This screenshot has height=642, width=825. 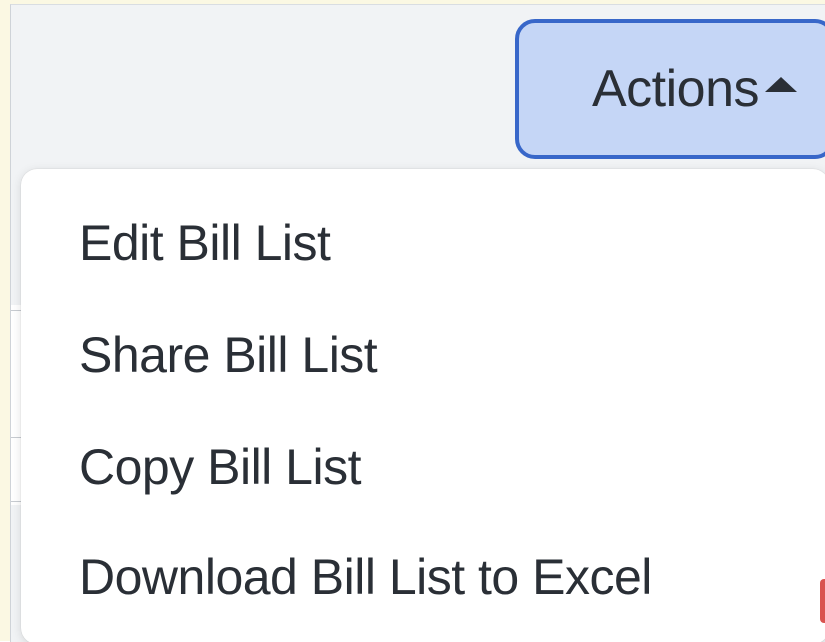 What do you see at coordinates (822, 601) in the screenshot?
I see `background-status-indicator` at bounding box center [822, 601].